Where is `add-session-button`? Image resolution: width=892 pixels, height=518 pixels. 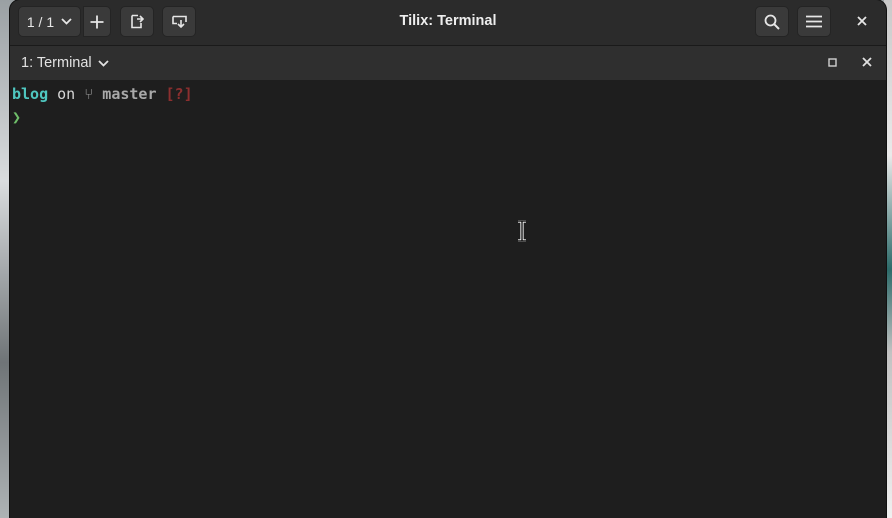
add-session-button is located at coordinates (97, 21).